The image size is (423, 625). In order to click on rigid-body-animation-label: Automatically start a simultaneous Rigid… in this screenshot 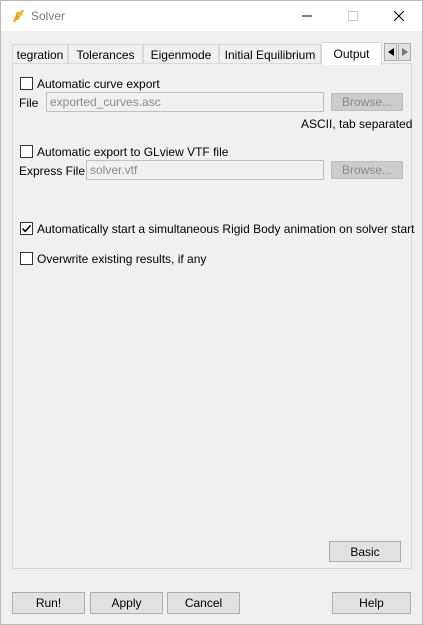, I will do `click(226, 229)`.